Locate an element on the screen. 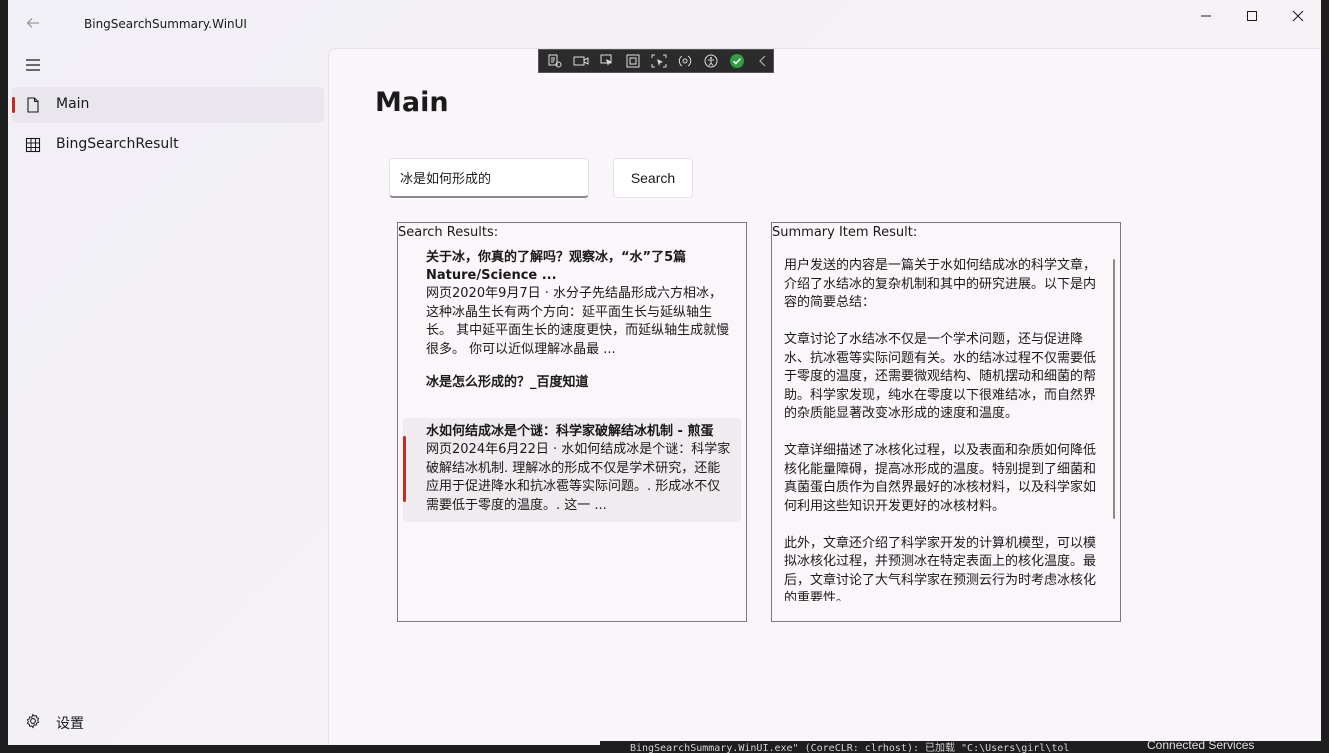  summary-scrollbar is located at coordinates (1114, 389).